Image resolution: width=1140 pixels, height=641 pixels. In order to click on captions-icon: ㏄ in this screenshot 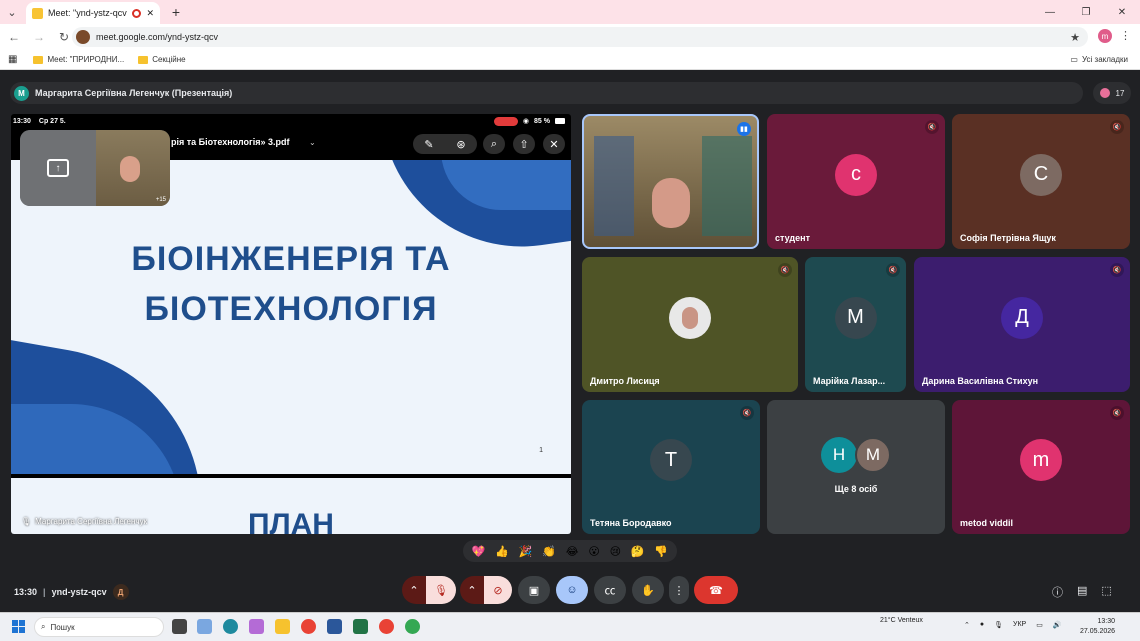, I will do `click(610, 591)`.